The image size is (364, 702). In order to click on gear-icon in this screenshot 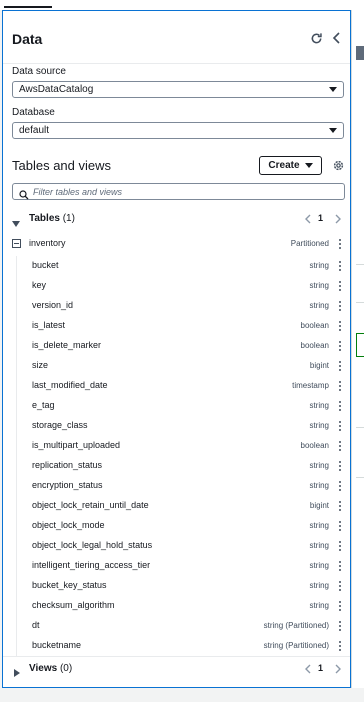, I will do `click(338, 165)`.